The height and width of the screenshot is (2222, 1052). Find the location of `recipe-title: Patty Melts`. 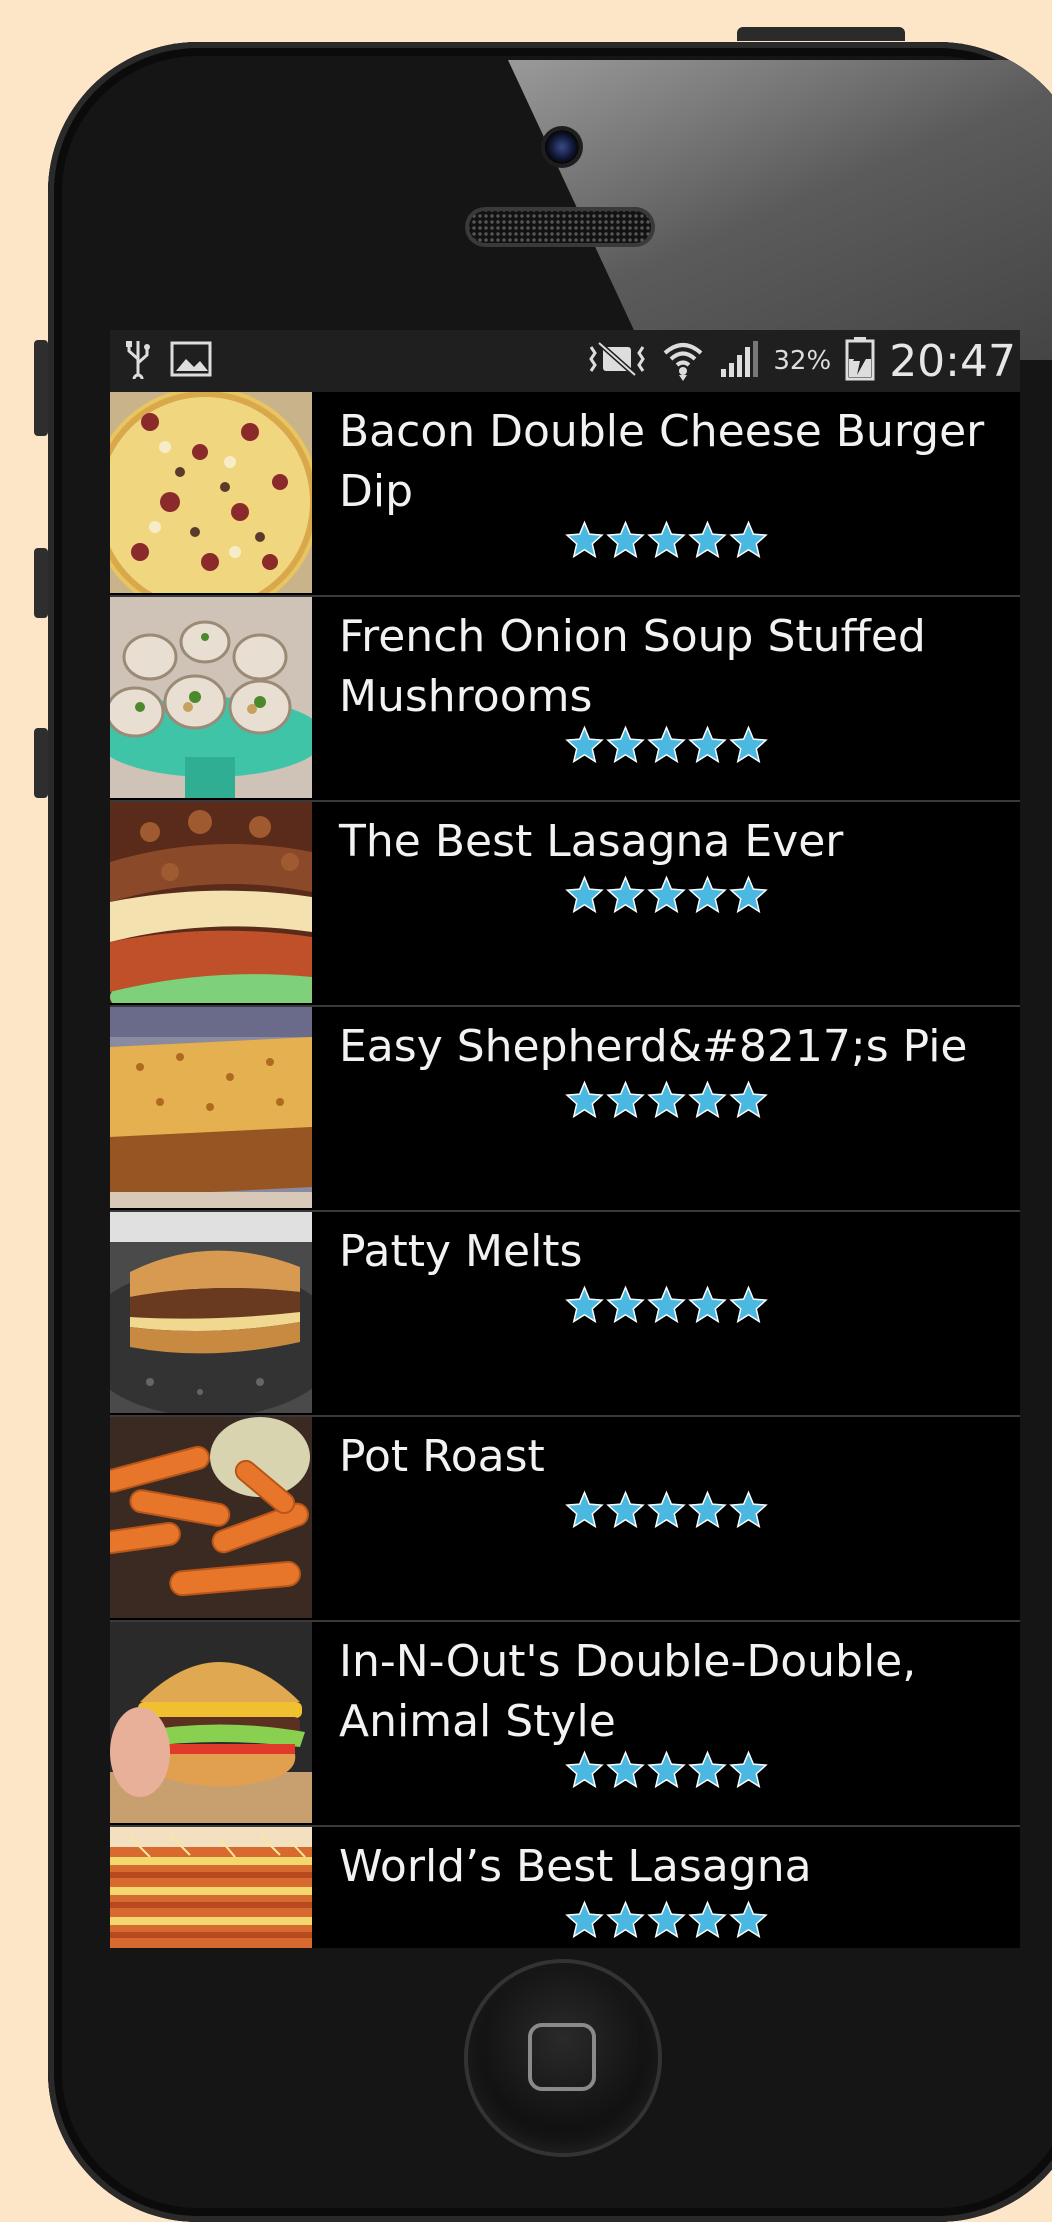

recipe-title: Patty Melts is located at coordinates (679, 1252).